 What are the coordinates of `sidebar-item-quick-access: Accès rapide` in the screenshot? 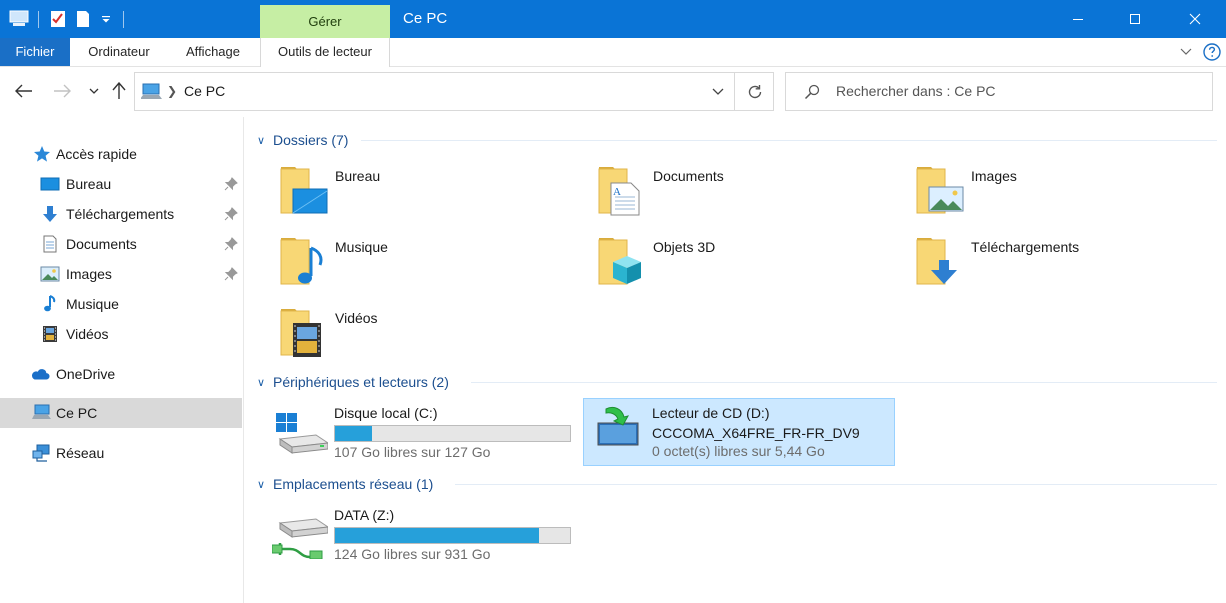 It's located at (121, 154).